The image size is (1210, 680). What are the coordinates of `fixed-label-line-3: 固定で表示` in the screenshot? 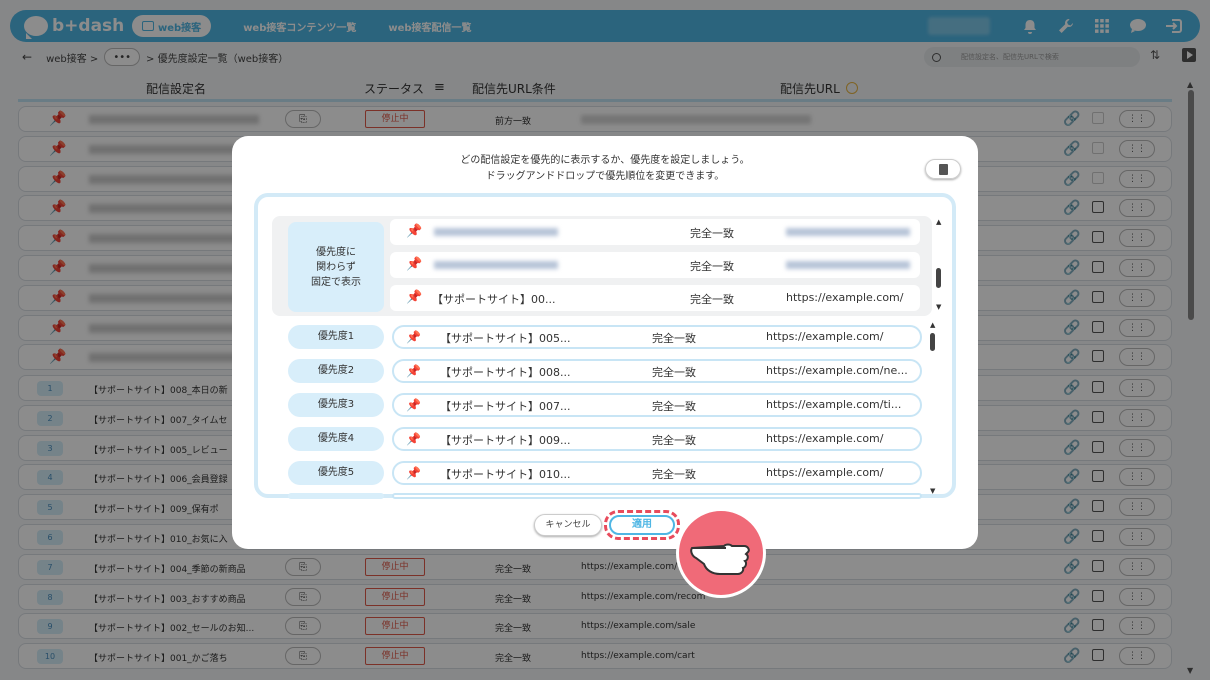 It's located at (336, 282).